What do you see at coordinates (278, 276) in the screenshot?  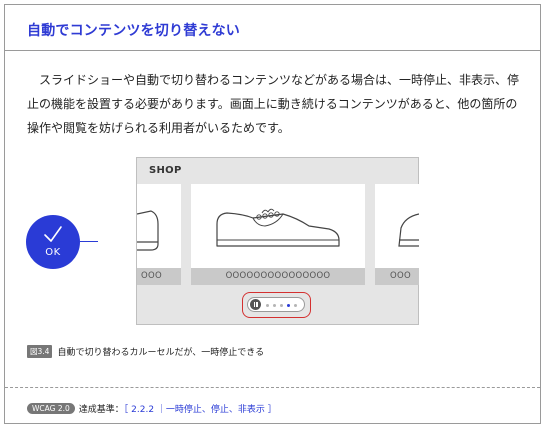 I see `card-indicator-main: OOOOOOOOOOOOOOO` at bounding box center [278, 276].